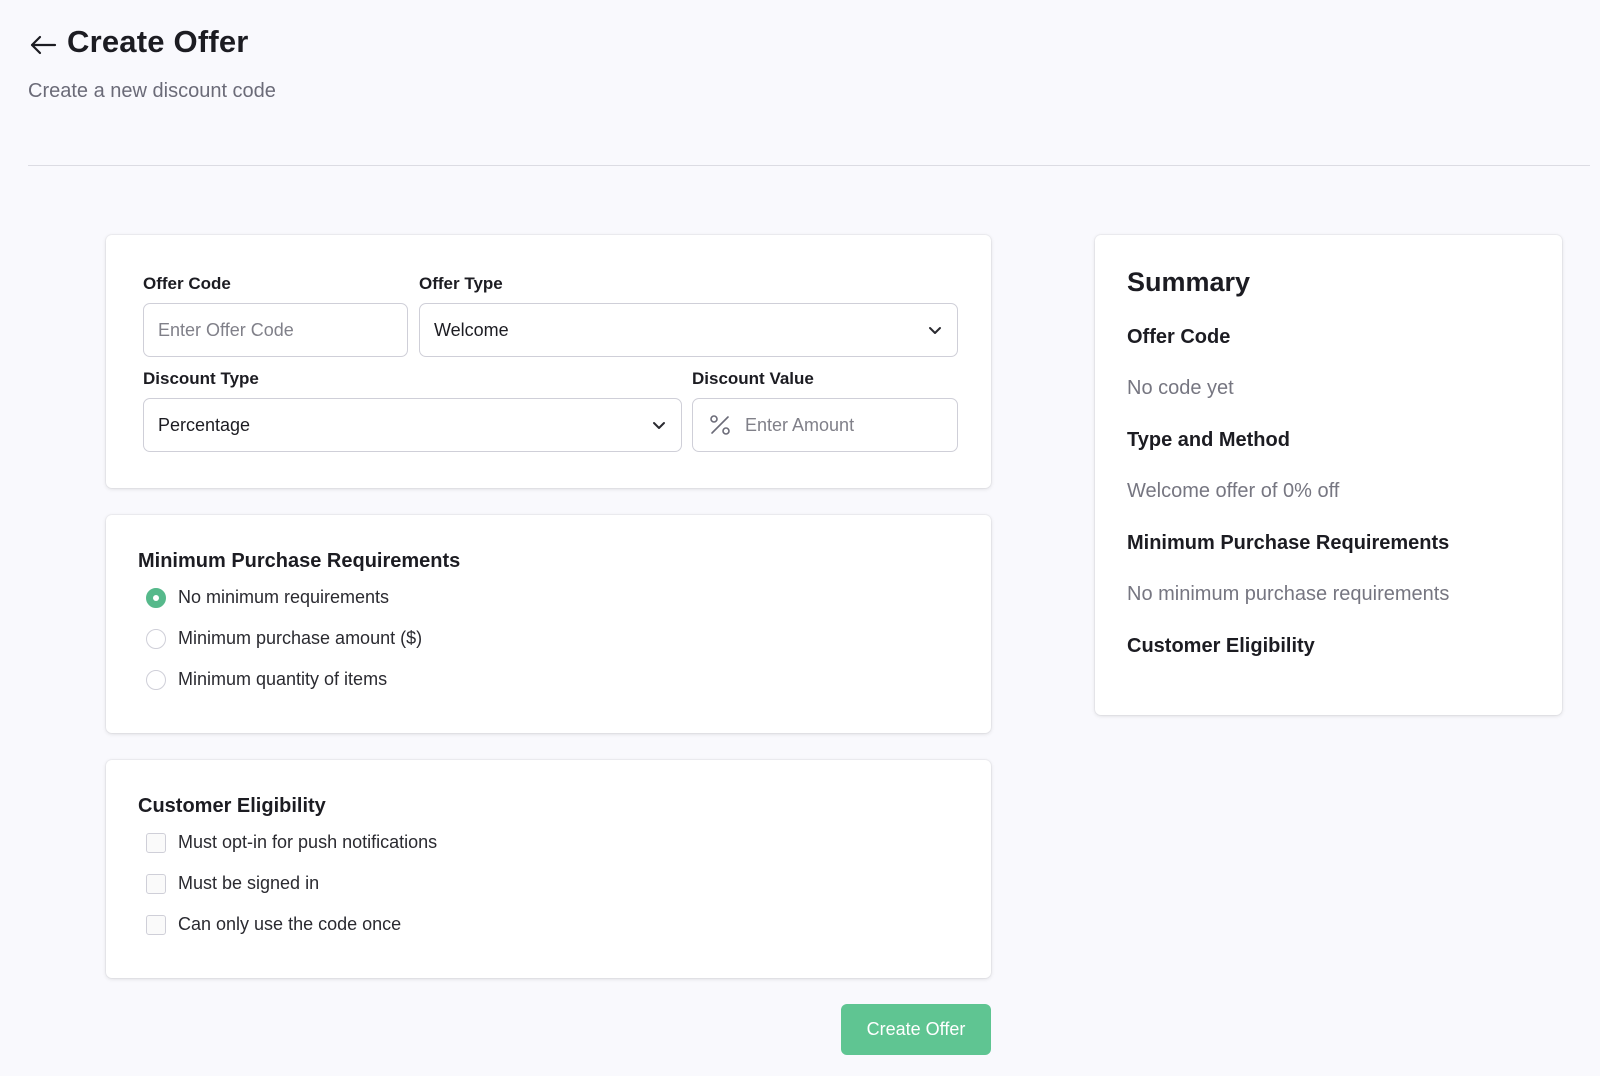 The width and height of the screenshot is (1600, 1076). I want to click on offer-type-select: Welcome, so click(688, 330).